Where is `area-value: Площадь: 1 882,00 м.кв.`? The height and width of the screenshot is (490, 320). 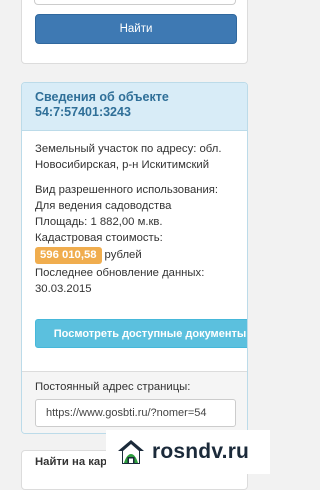
area-value: Площадь: 1 882,00 м.кв. is located at coordinates (99, 222).